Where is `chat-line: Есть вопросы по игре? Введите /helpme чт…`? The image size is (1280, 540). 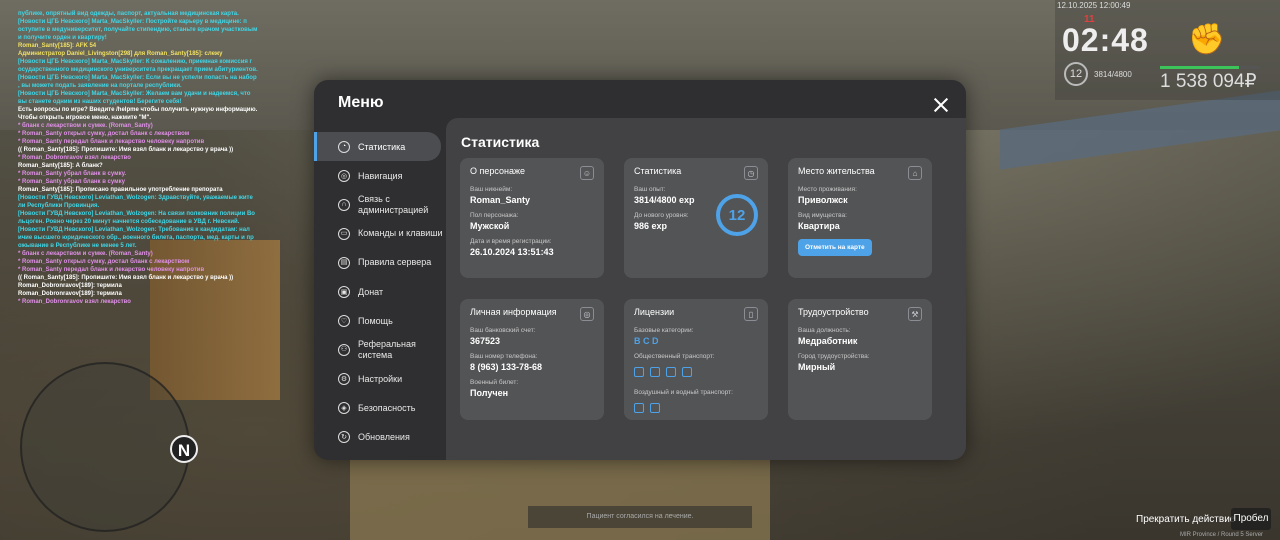
chat-line: Есть вопросы по игре? Введите /helpme чт… is located at coordinates (138, 110).